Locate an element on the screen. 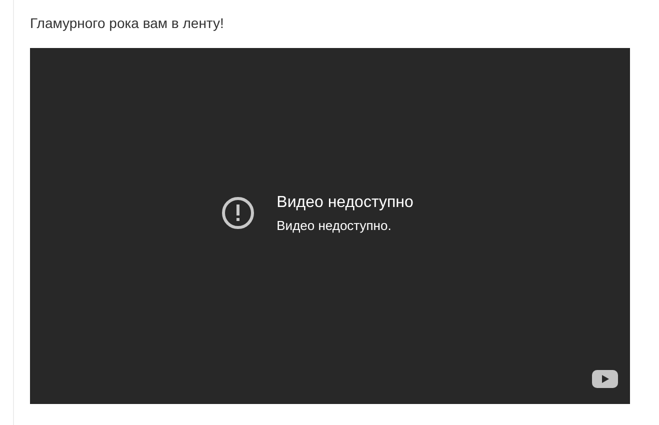 The image size is (659, 425). alert-icon is located at coordinates (237, 213).